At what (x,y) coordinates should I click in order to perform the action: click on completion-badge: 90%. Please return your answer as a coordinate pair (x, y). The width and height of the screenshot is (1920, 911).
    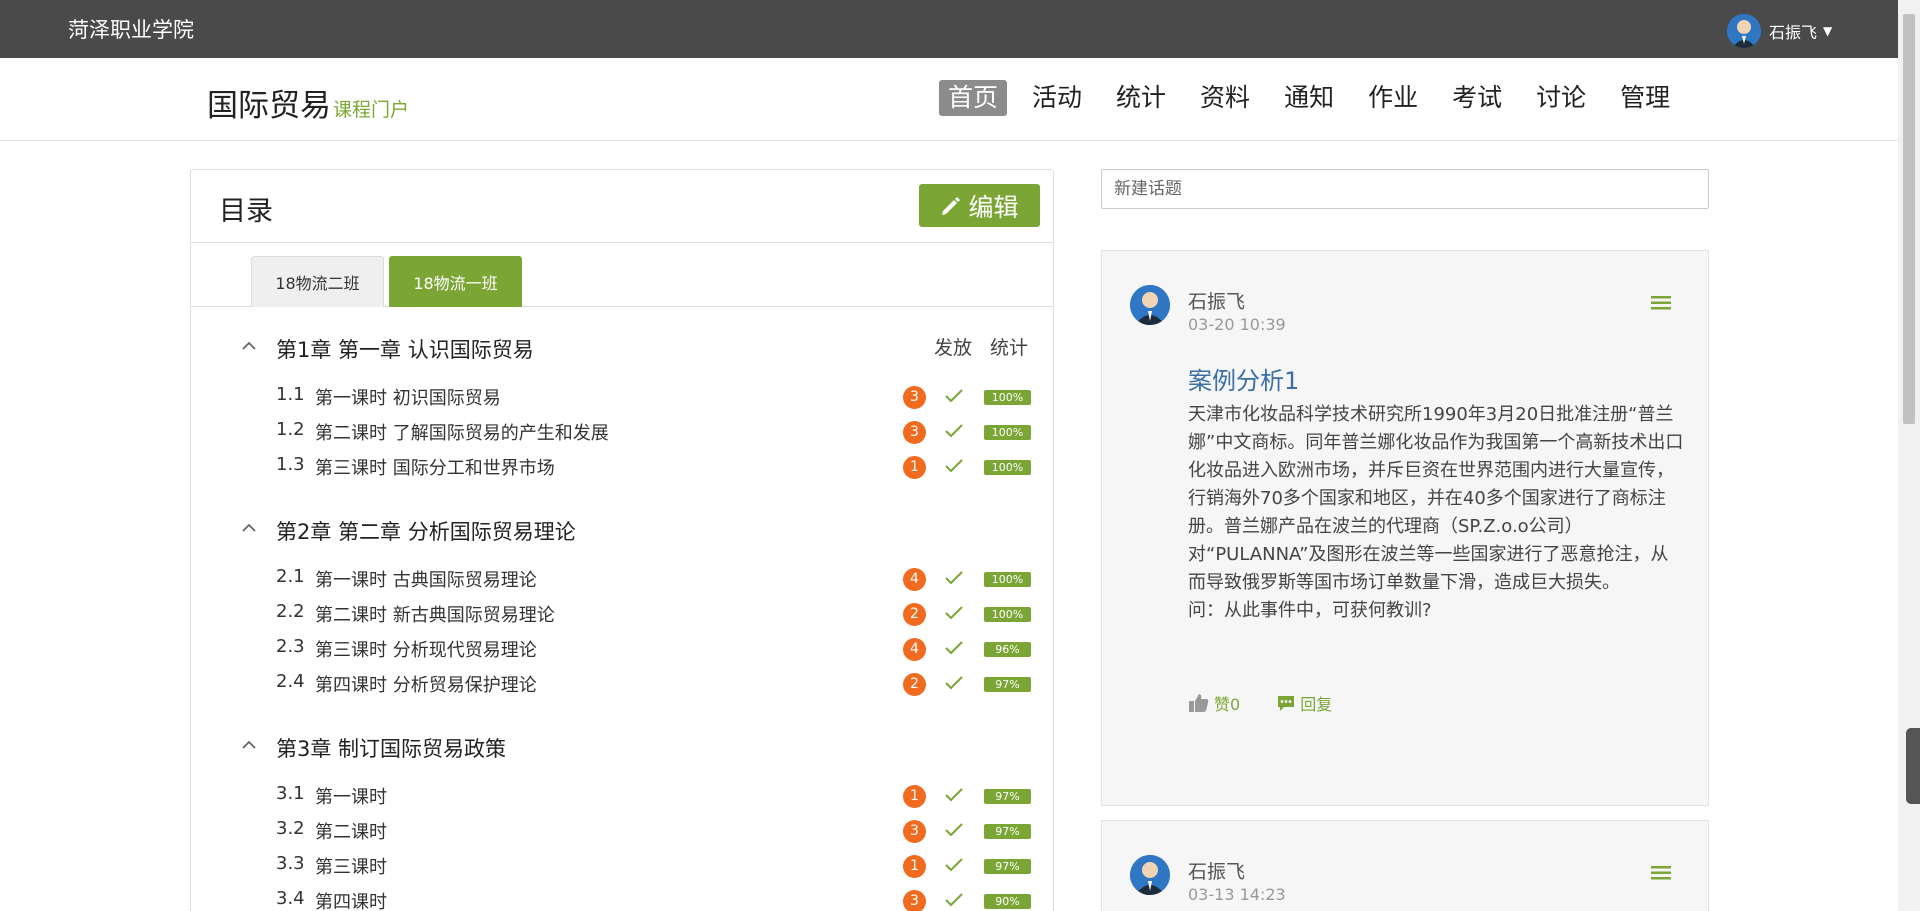
    Looking at the image, I should click on (1007, 901).